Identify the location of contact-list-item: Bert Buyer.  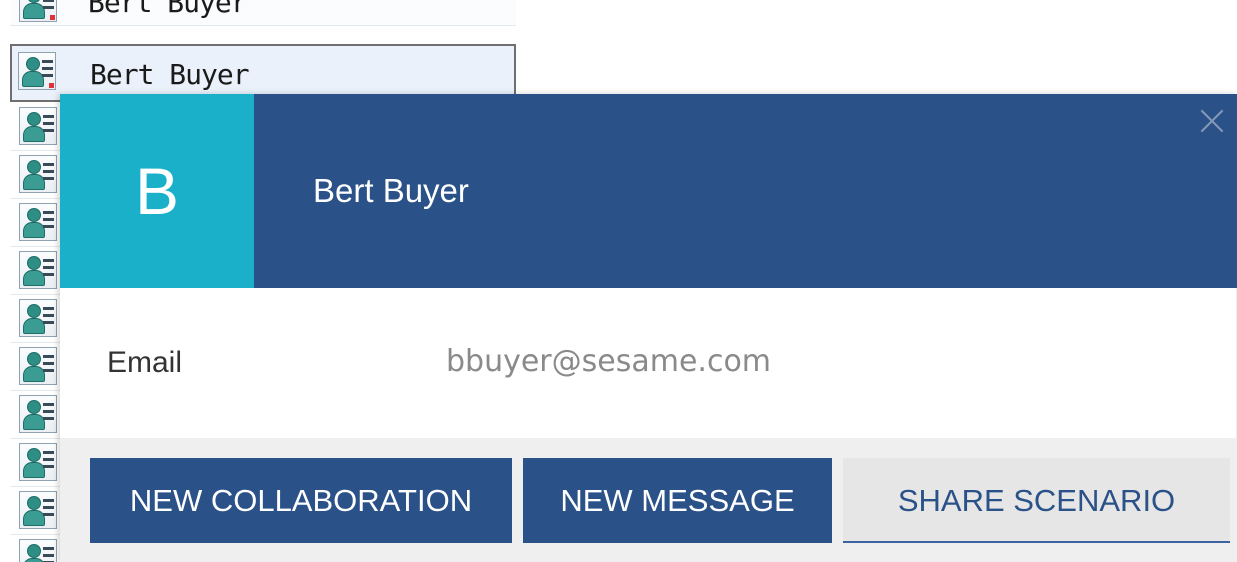
(263, 13).